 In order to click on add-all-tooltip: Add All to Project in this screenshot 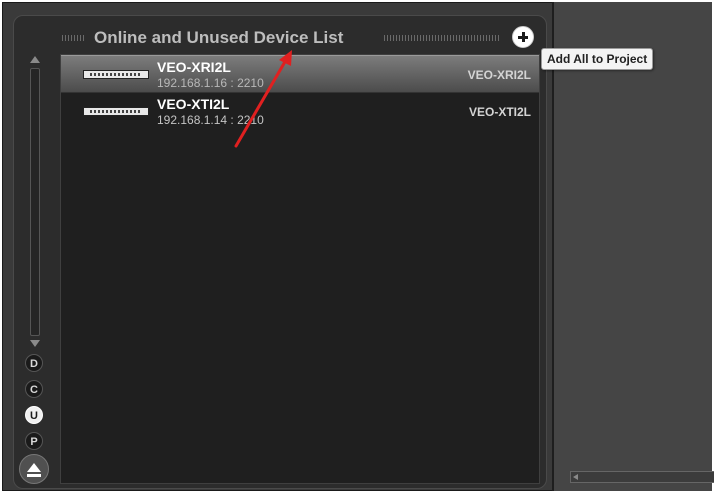, I will do `click(597, 59)`.